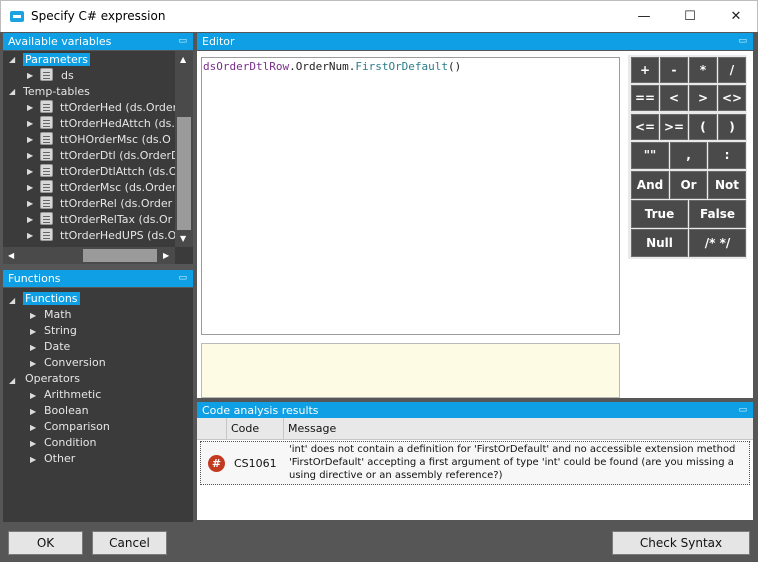 This screenshot has width=758, height=562. I want to click on maximize-button: ☐, so click(690, 17).